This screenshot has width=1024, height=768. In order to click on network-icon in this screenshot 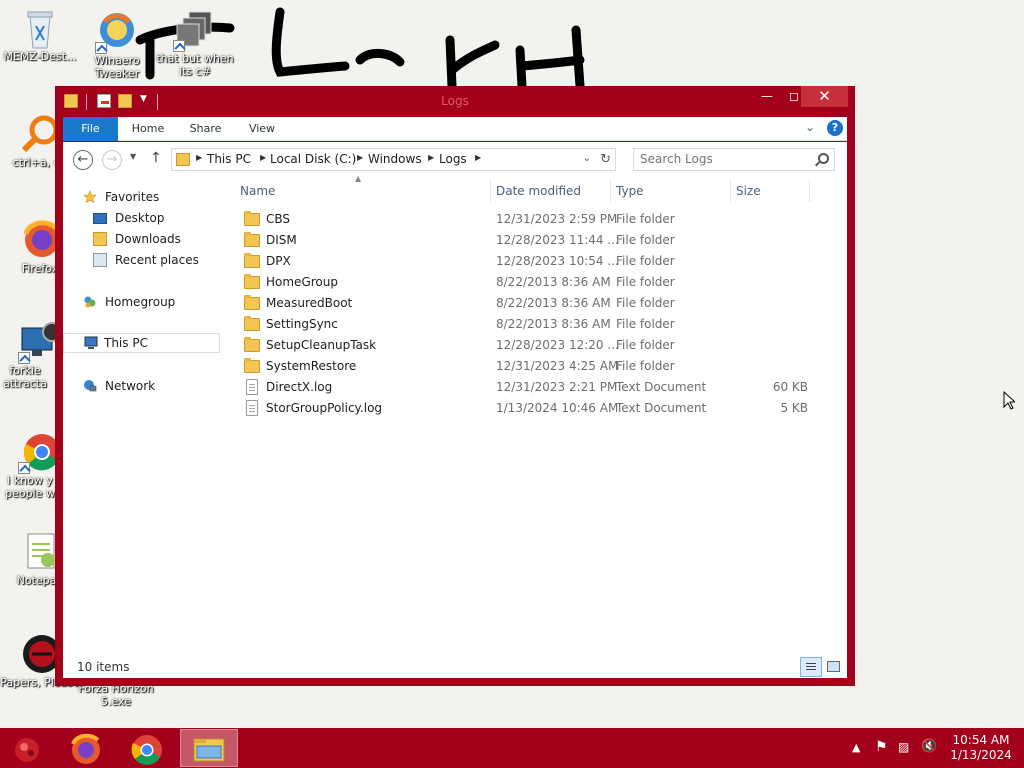, I will do `click(90, 386)`.